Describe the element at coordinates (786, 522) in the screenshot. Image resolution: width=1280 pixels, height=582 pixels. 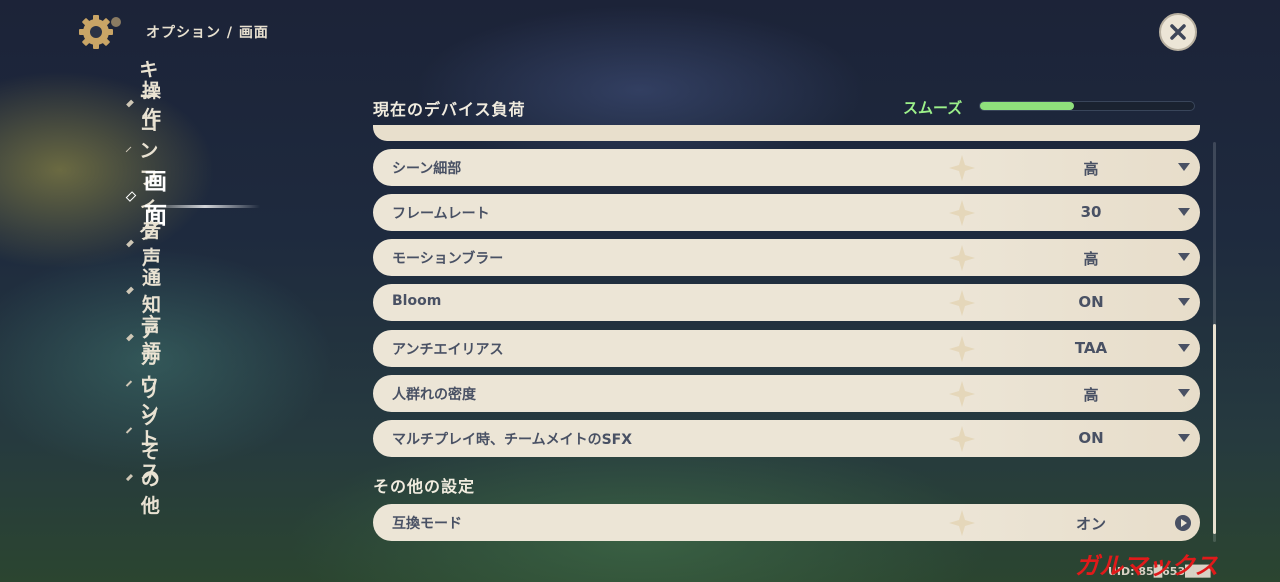
I see `setting-row-compat-mode: 互換モード オン` at that location.